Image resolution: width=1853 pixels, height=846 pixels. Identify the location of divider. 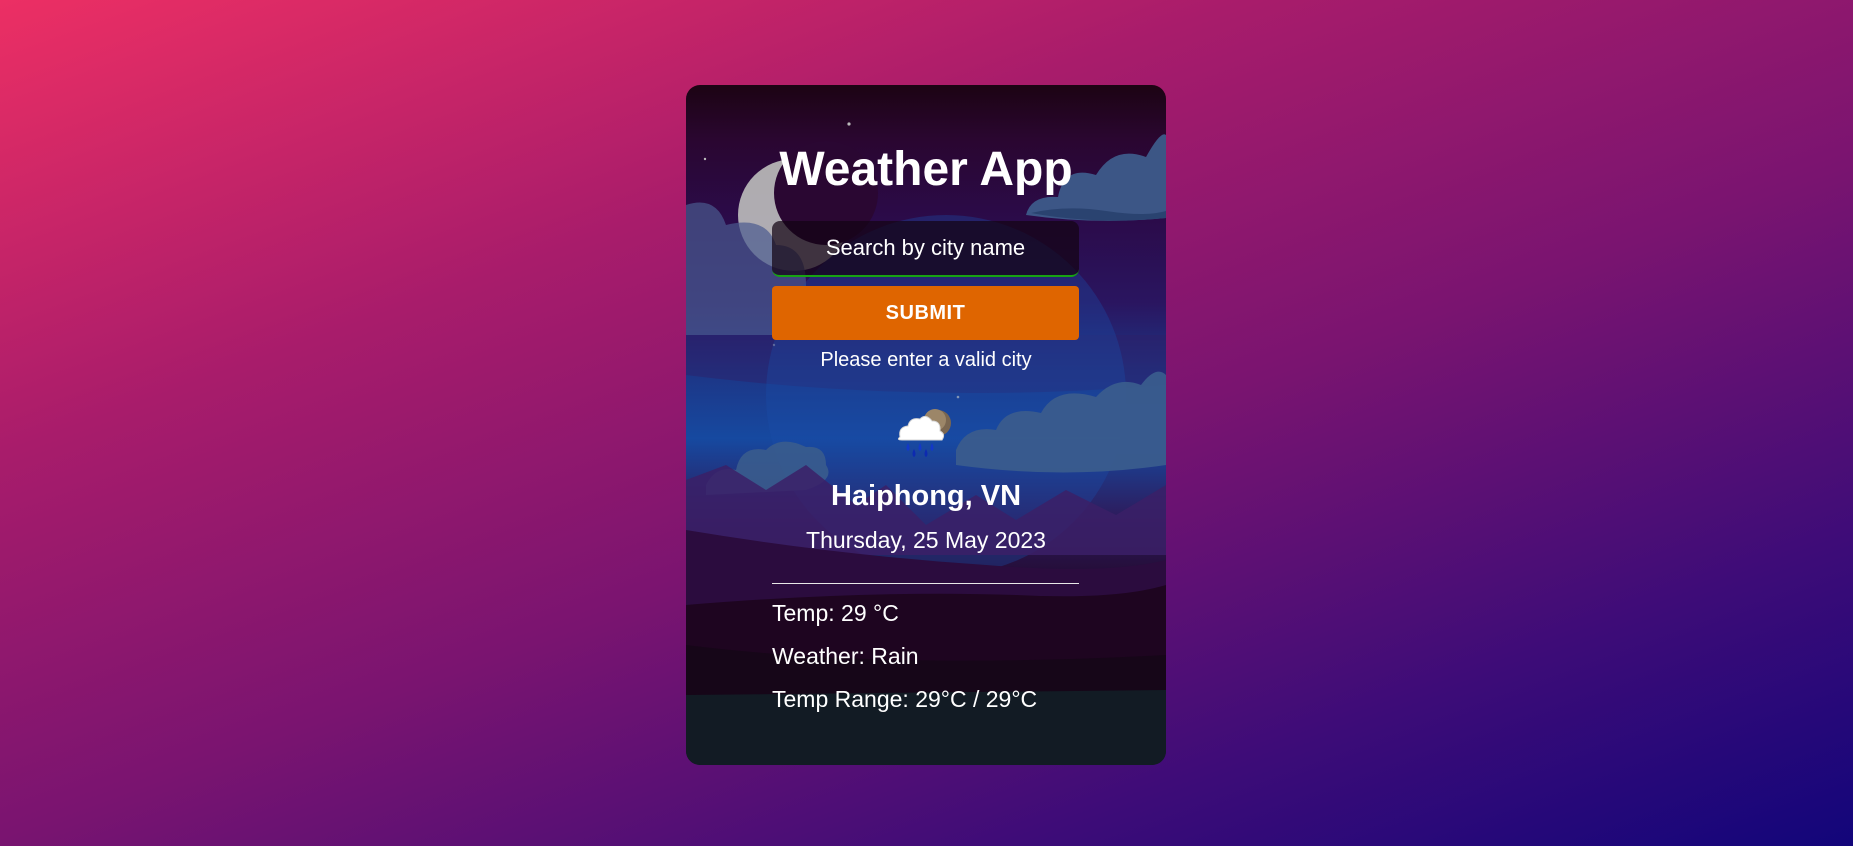
(925, 583).